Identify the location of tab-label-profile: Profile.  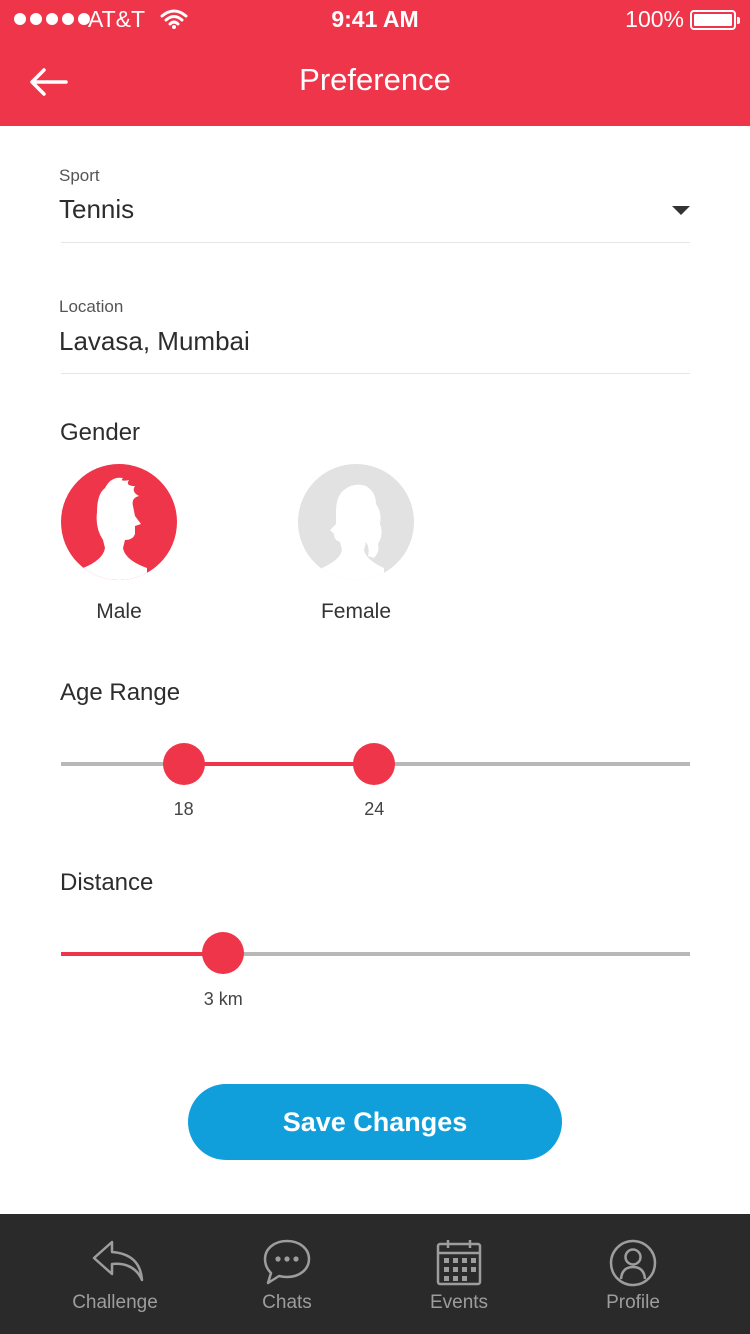
(633, 1302).